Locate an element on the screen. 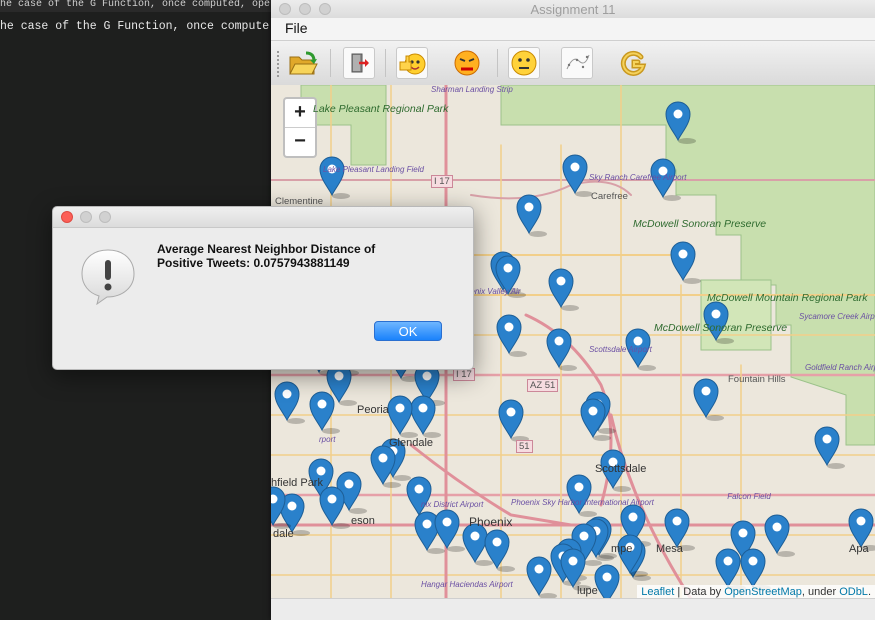 Image resolution: width=875 pixels, height=620 pixels. open-folder-icon is located at coordinates (303, 63).